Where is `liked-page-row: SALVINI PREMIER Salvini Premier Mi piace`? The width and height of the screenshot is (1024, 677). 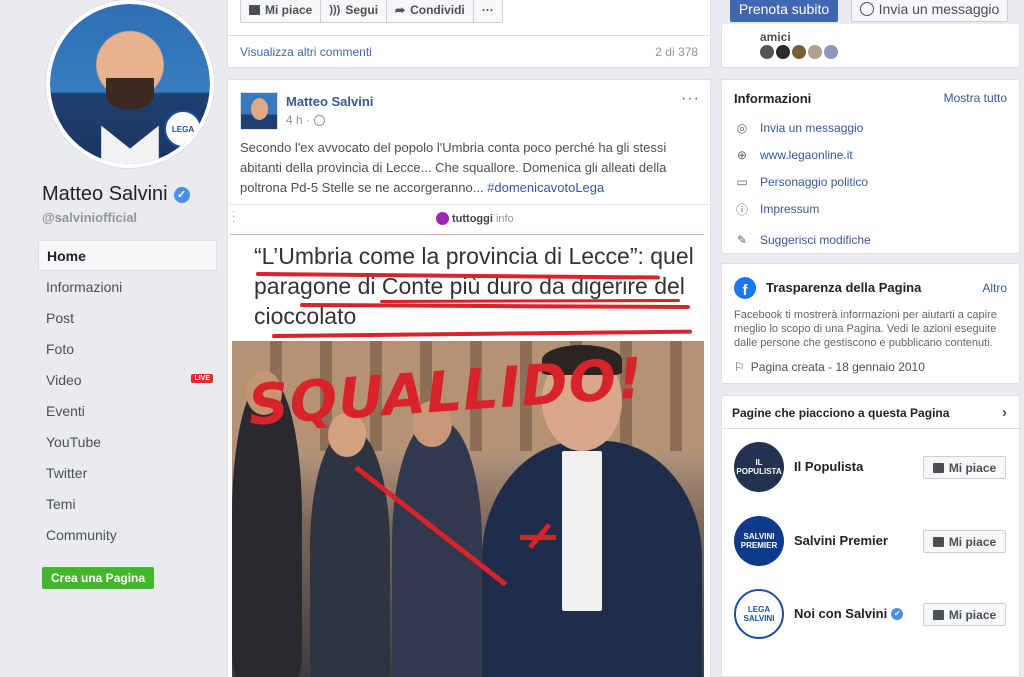 liked-page-row: SALVINI PREMIER Salvini Premier Mi piace is located at coordinates (870, 541).